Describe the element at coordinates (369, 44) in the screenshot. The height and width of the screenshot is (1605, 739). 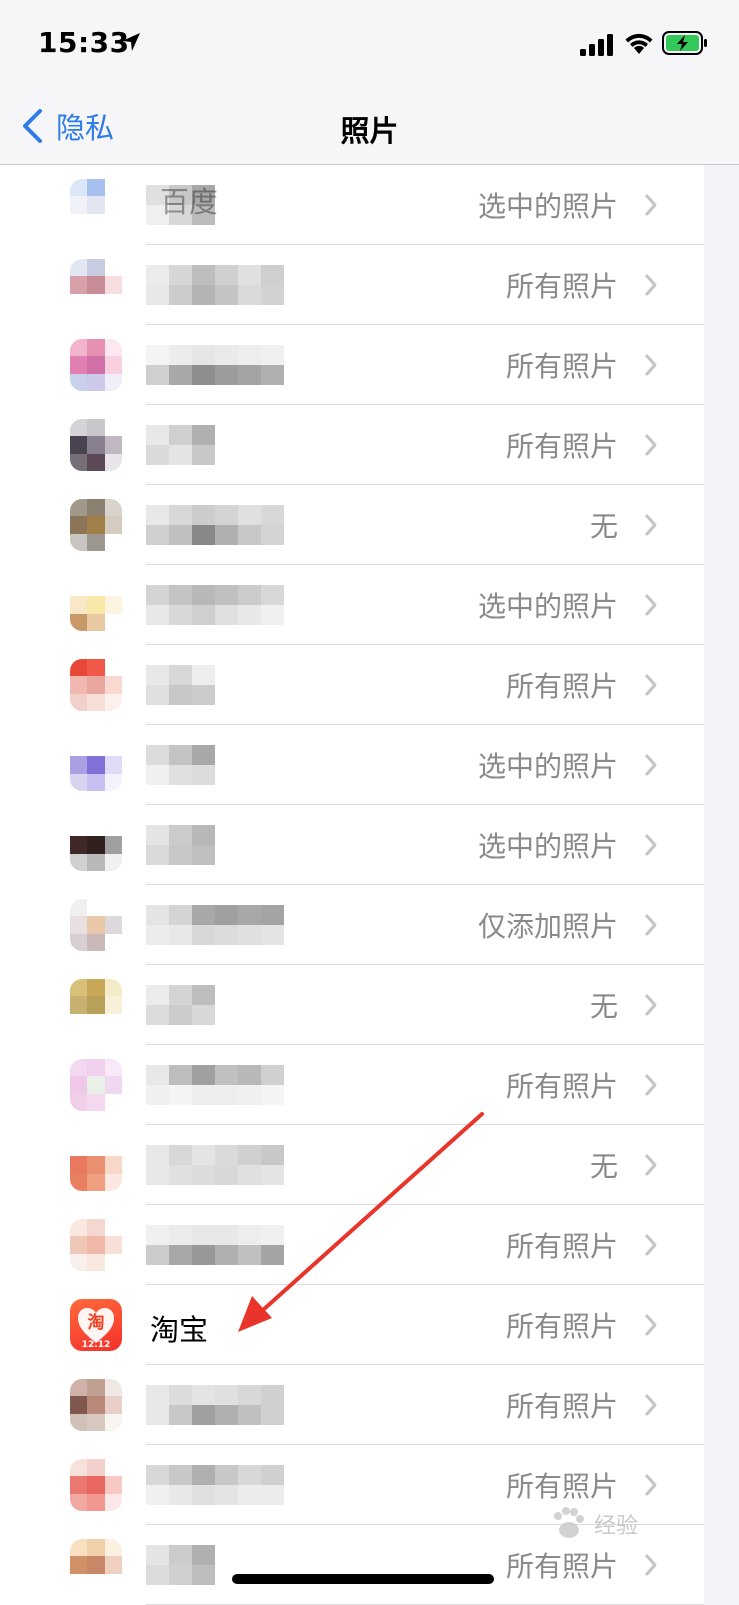
I see `status-bar: 15:33` at that location.